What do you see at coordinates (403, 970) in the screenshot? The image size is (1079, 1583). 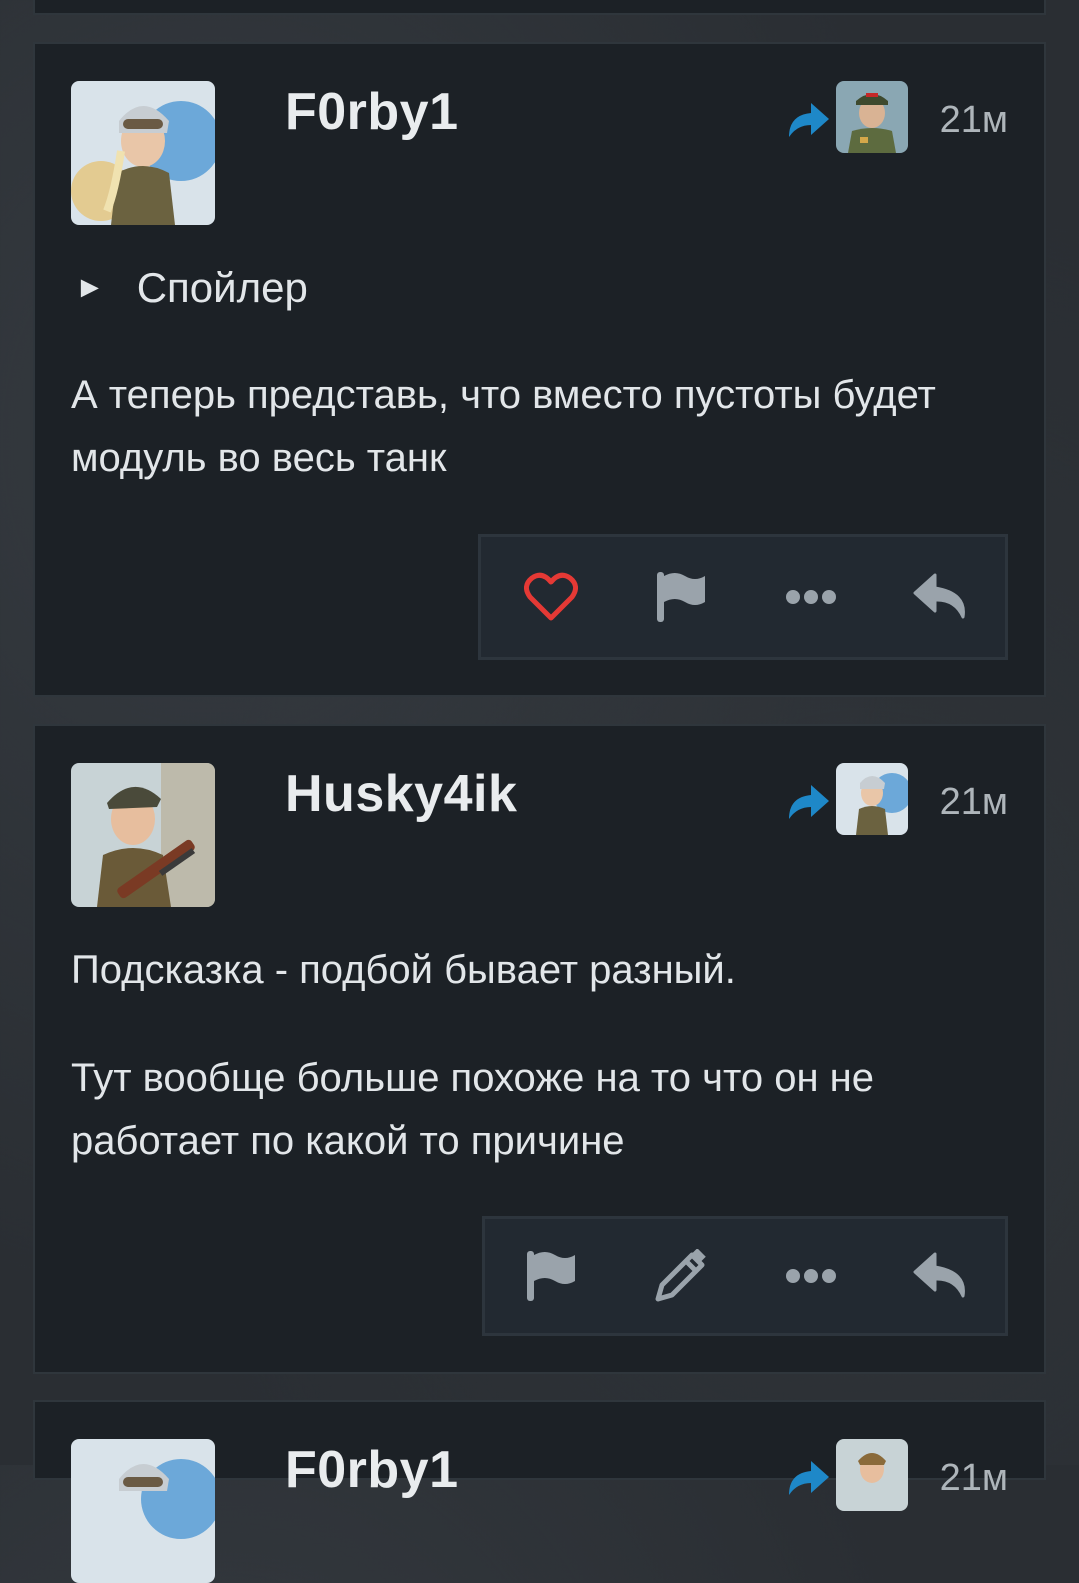 I see `post-text: Подсказка - подбой бывает разный.` at bounding box center [403, 970].